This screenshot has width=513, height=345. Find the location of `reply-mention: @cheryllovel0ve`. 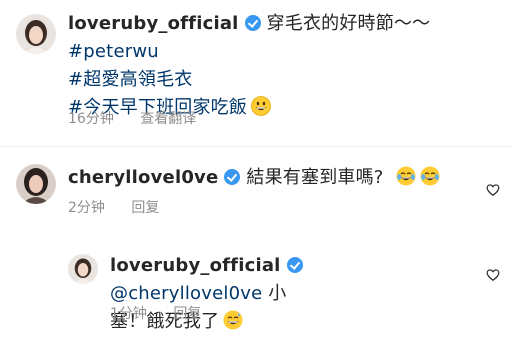

reply-mention: @cheryllovel0ve is located at coordinates (186, 293).